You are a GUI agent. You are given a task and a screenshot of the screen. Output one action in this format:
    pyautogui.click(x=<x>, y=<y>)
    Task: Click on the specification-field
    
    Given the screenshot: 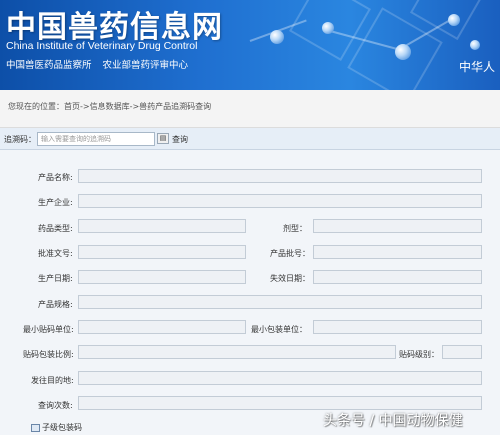 What is the action you would take?
    pyautogui.click(x=280, y=302)
    